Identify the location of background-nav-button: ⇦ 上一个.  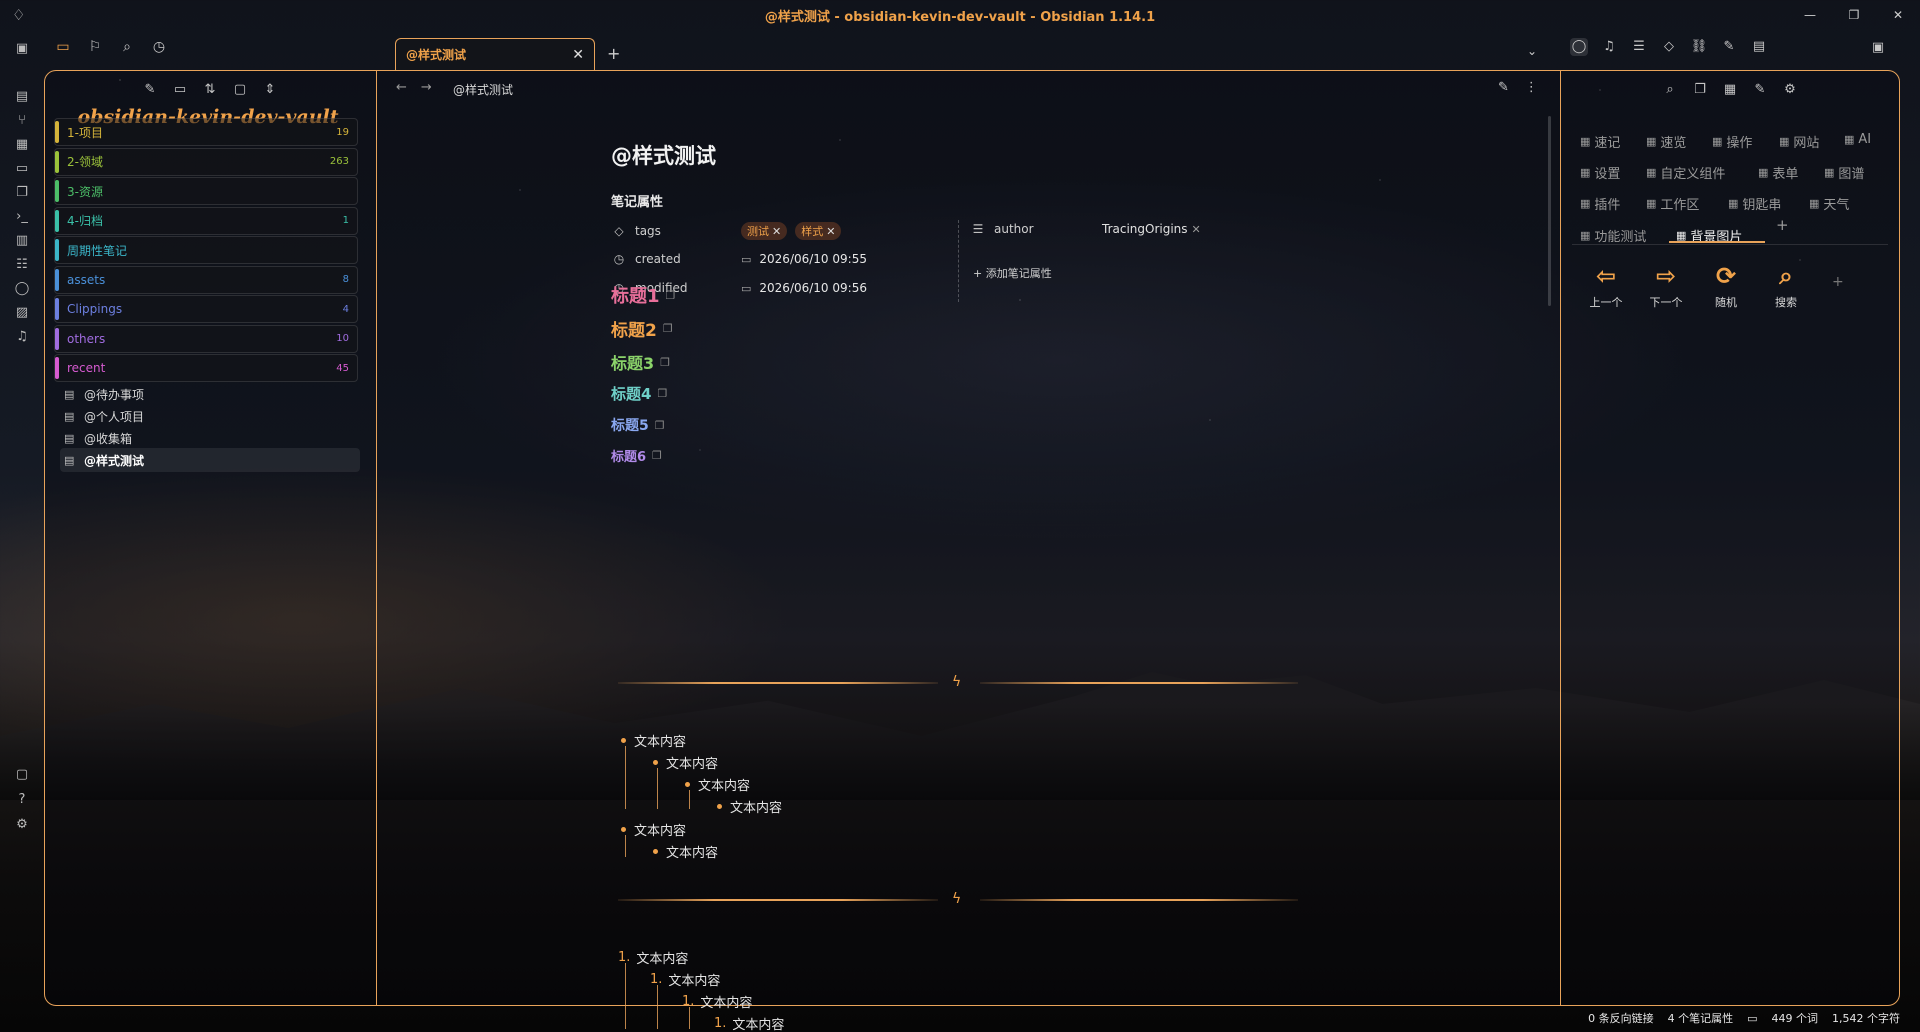
(1606, 286).